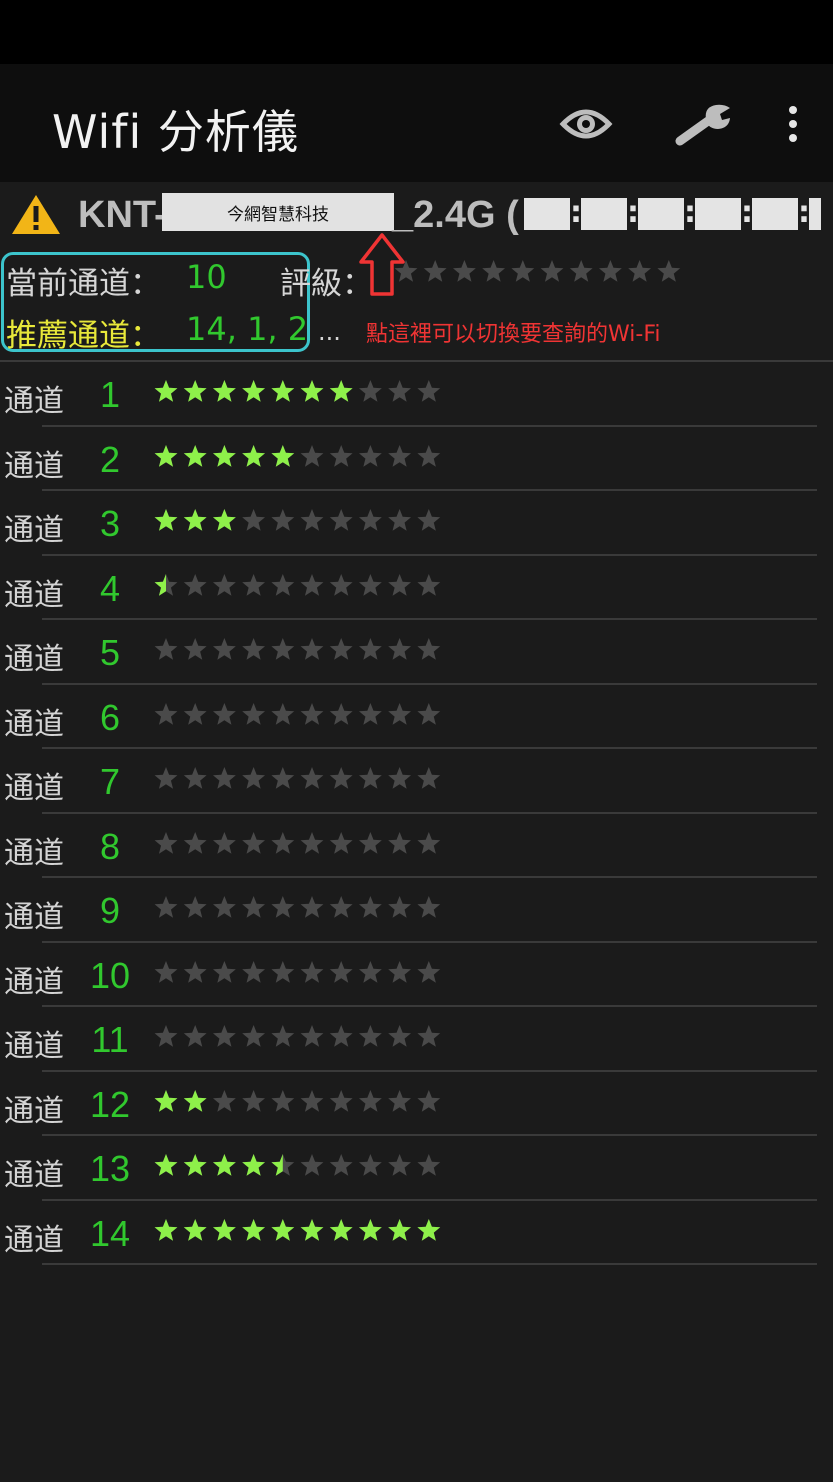 This screenshot has height=1482, width=833. I want to click on channel-row: 通道 9, so click(416, 910).